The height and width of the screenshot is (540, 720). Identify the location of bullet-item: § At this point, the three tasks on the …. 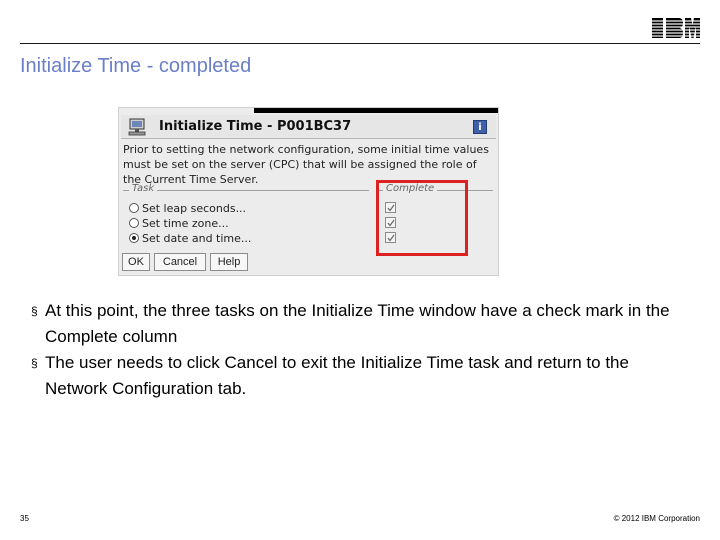
(351, 324).